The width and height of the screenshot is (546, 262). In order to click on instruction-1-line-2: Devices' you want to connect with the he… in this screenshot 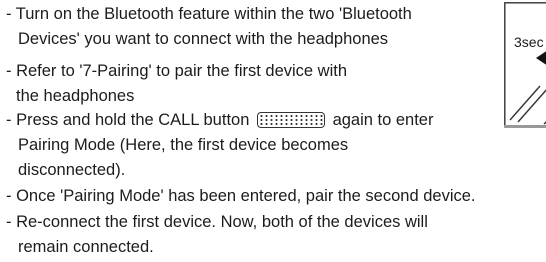, I will do `click(203, 39)`.